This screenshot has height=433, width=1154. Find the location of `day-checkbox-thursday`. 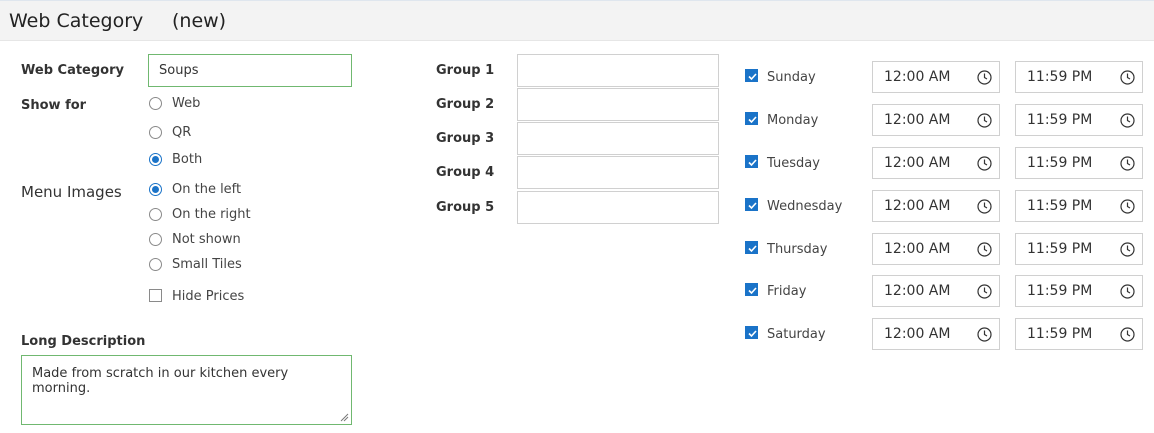

day-checkbox-thursday is located at coordinates (751, 247).